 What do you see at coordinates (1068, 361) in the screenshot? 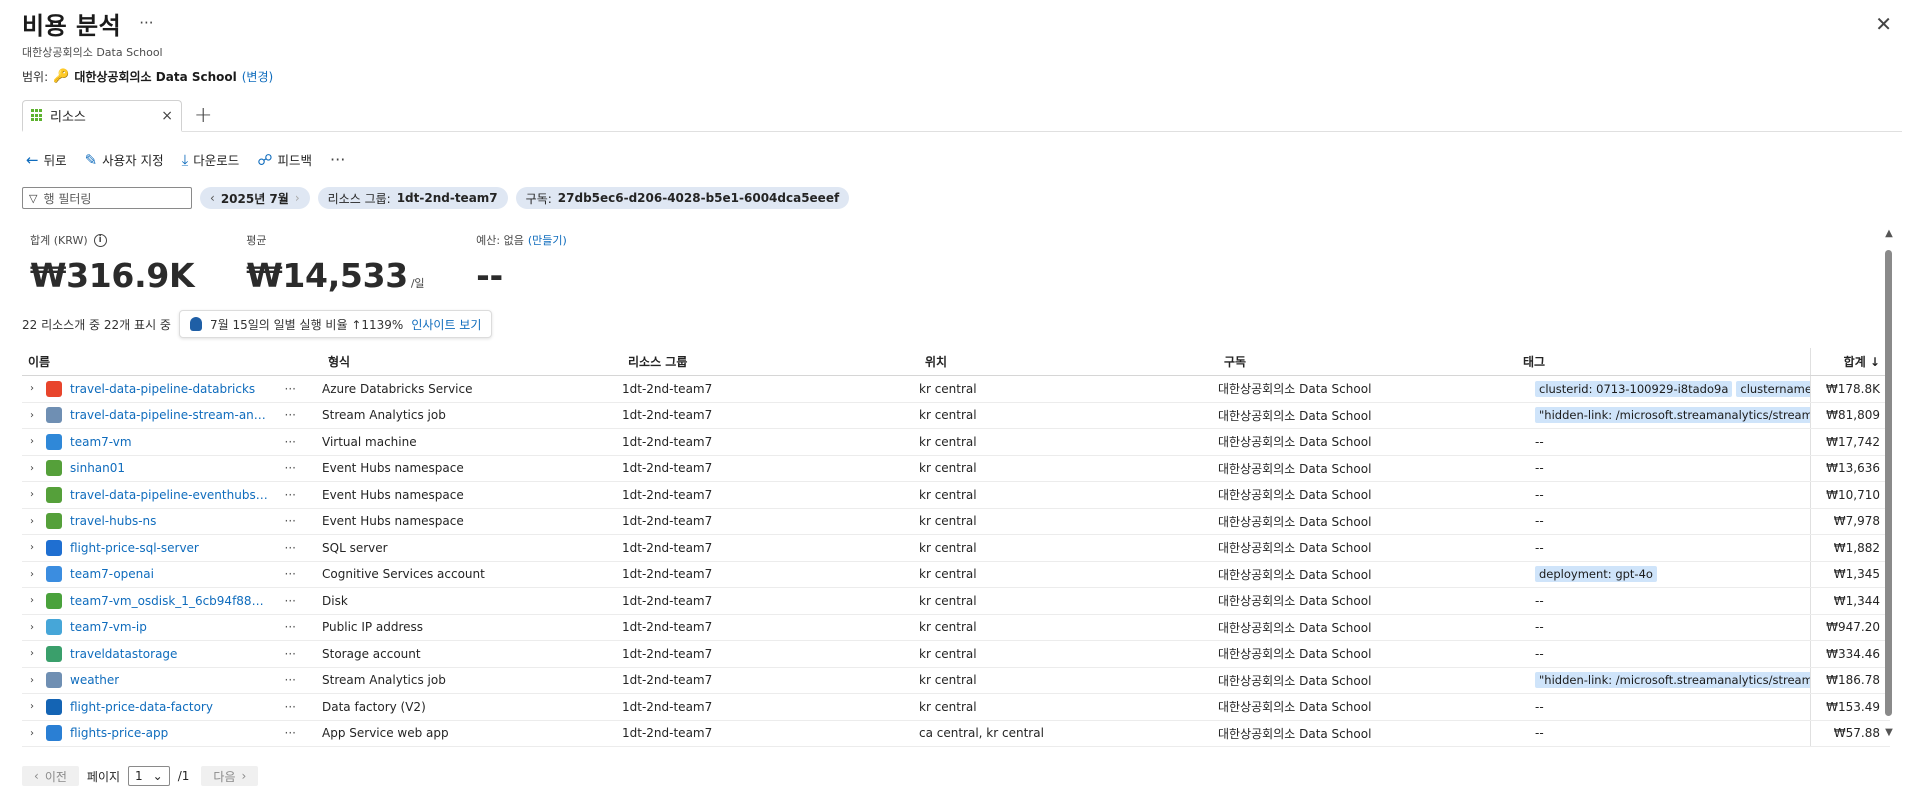
I see `column-header-location: 위치` at bounding box center [1068, 361].